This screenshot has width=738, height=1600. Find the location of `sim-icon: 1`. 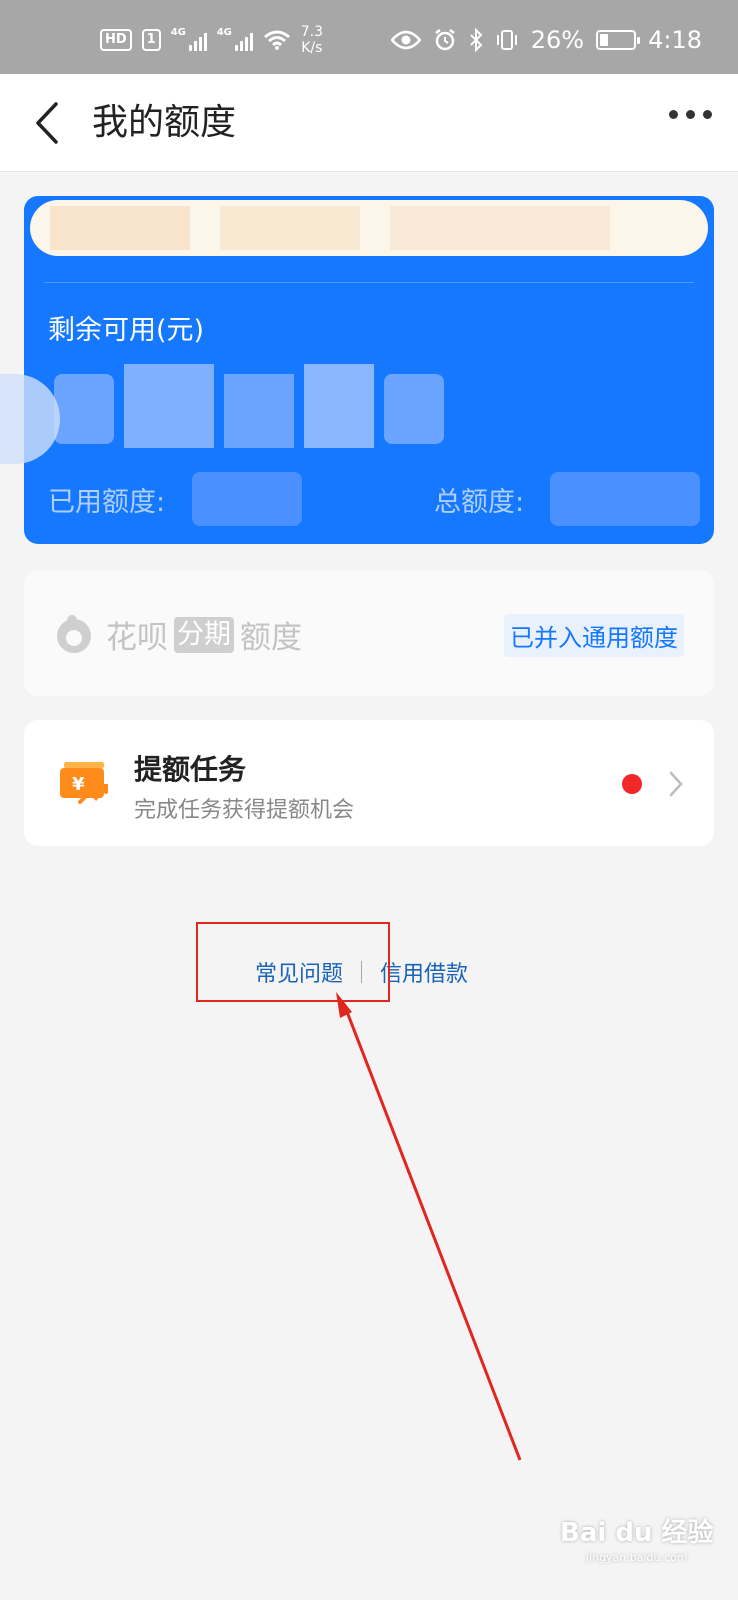

sim-icon: 1 is located at coordinates (151, 40).